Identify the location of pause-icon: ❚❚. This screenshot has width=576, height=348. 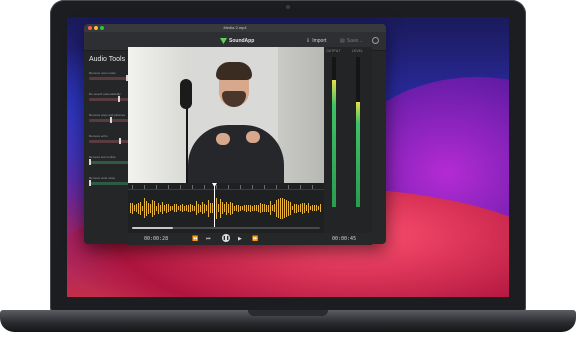
(226, 238).